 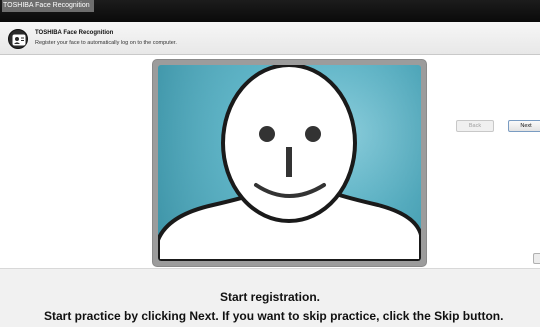 I want to click on window-title-bar: TOSHIBA Face Recognition, so click(x=270, y=11).